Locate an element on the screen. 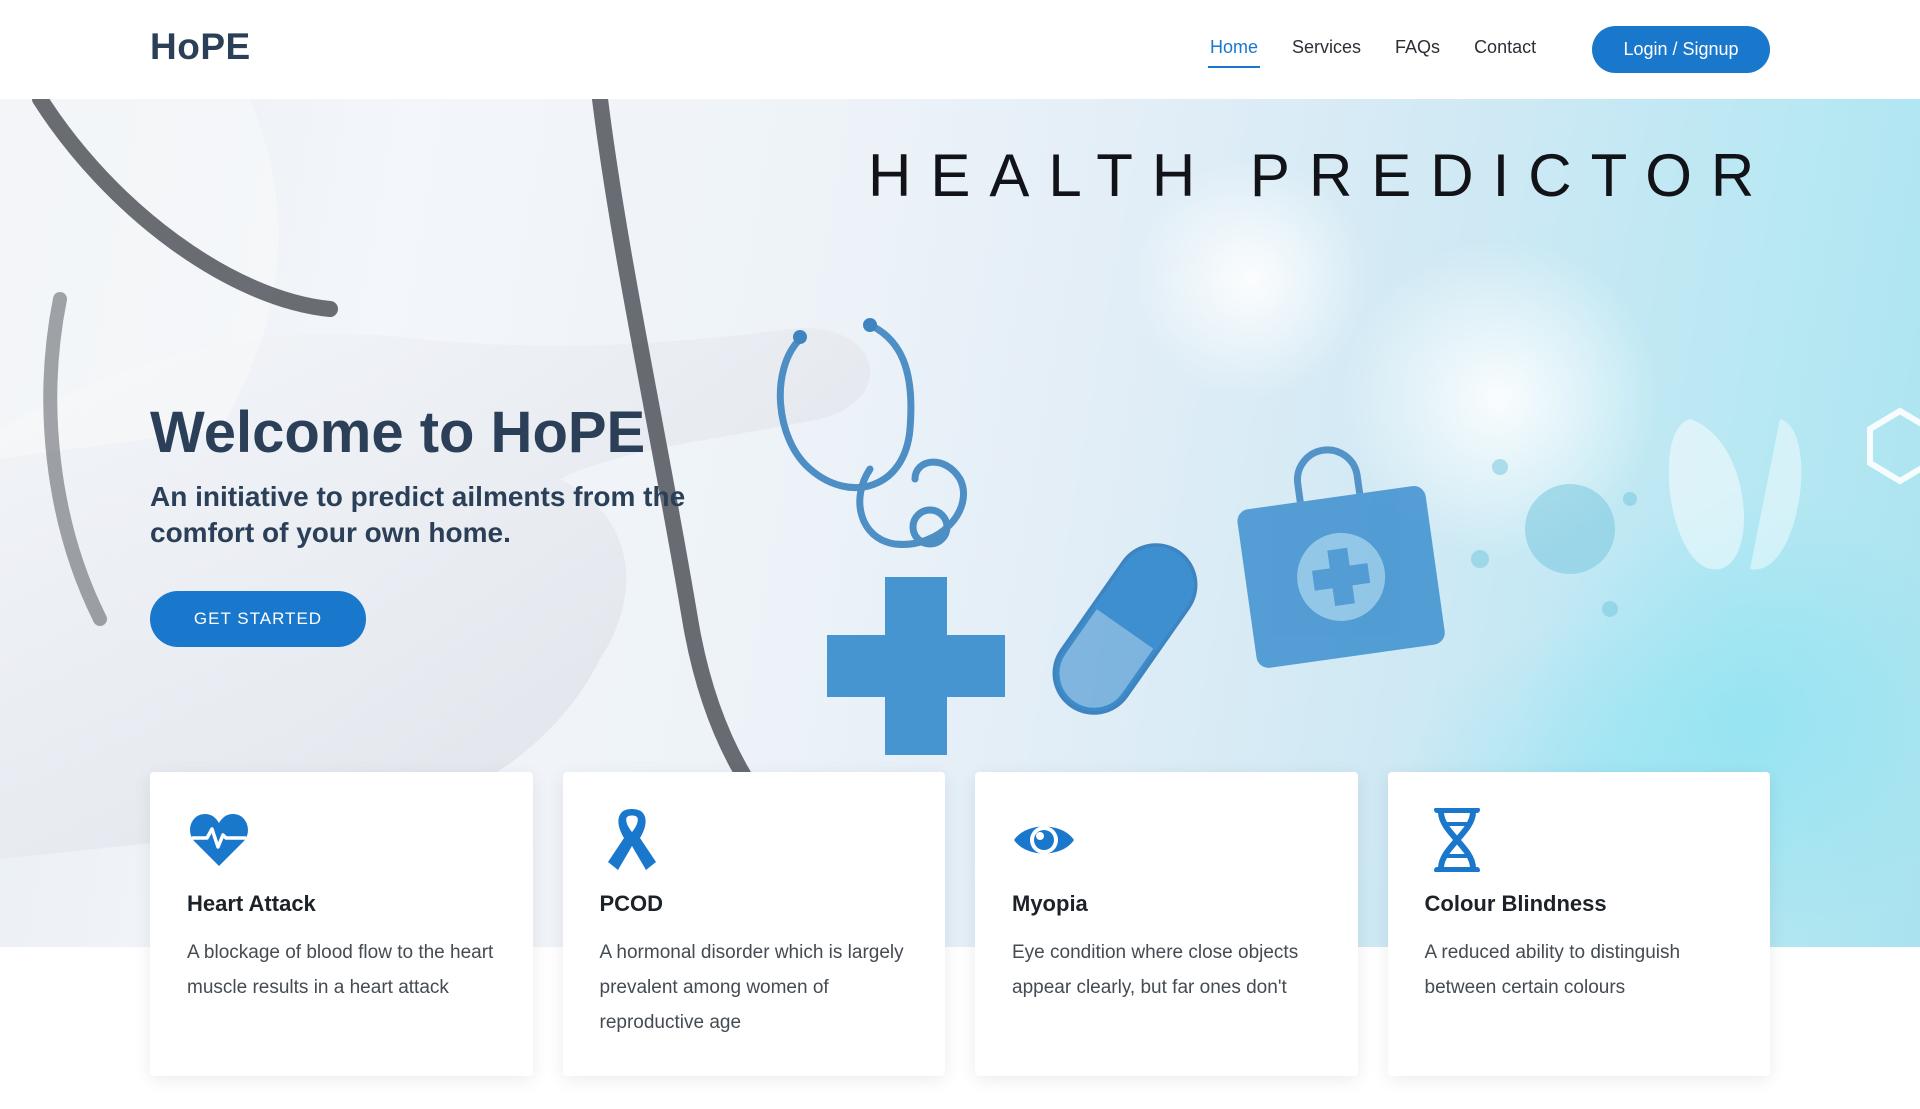 The width and height of the screenshot is (1920, 1109). nav-faqs: FAQs is located at coordinates (1417, 49).